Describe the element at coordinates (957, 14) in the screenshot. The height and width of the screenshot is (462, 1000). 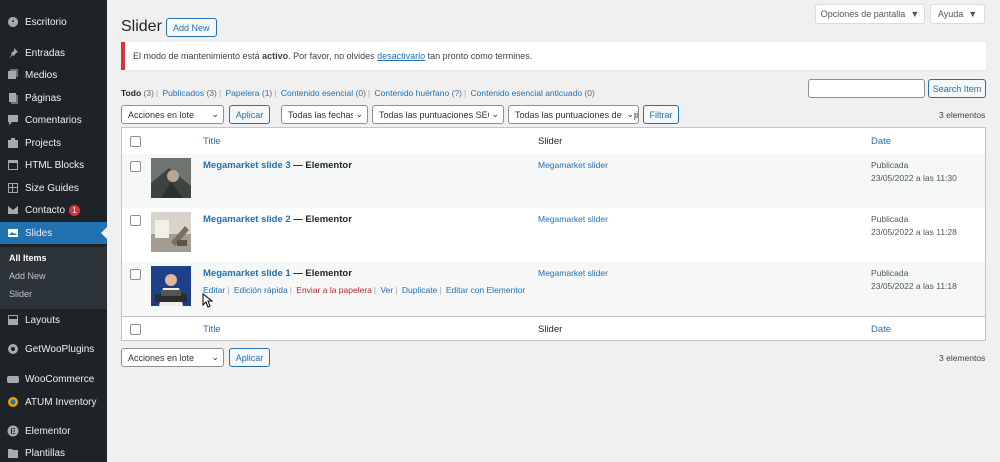
I see `help-tab: Ayuda ▼` at that location.